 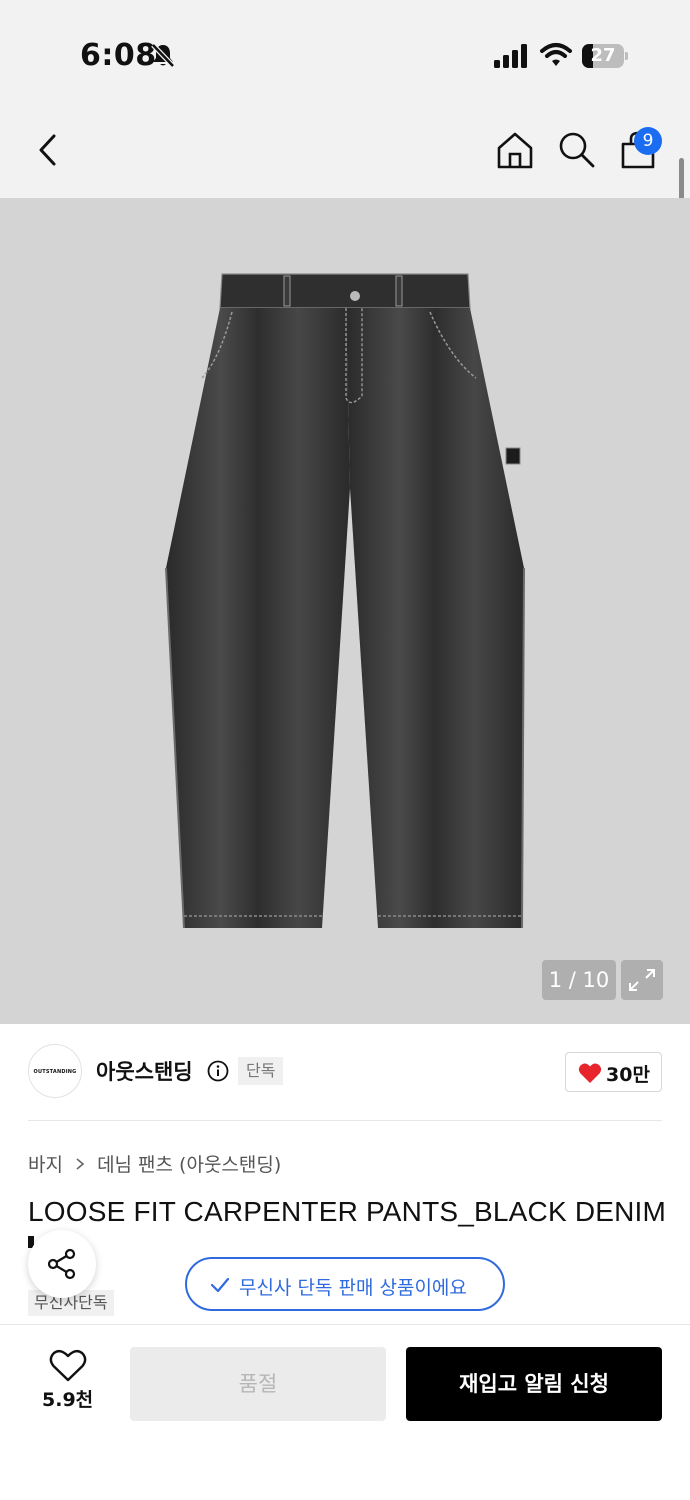 I want to click on breadcrumb-subcategory: 데님 팬츠 (아웃스탠딩), so click(x=189, y=1165).